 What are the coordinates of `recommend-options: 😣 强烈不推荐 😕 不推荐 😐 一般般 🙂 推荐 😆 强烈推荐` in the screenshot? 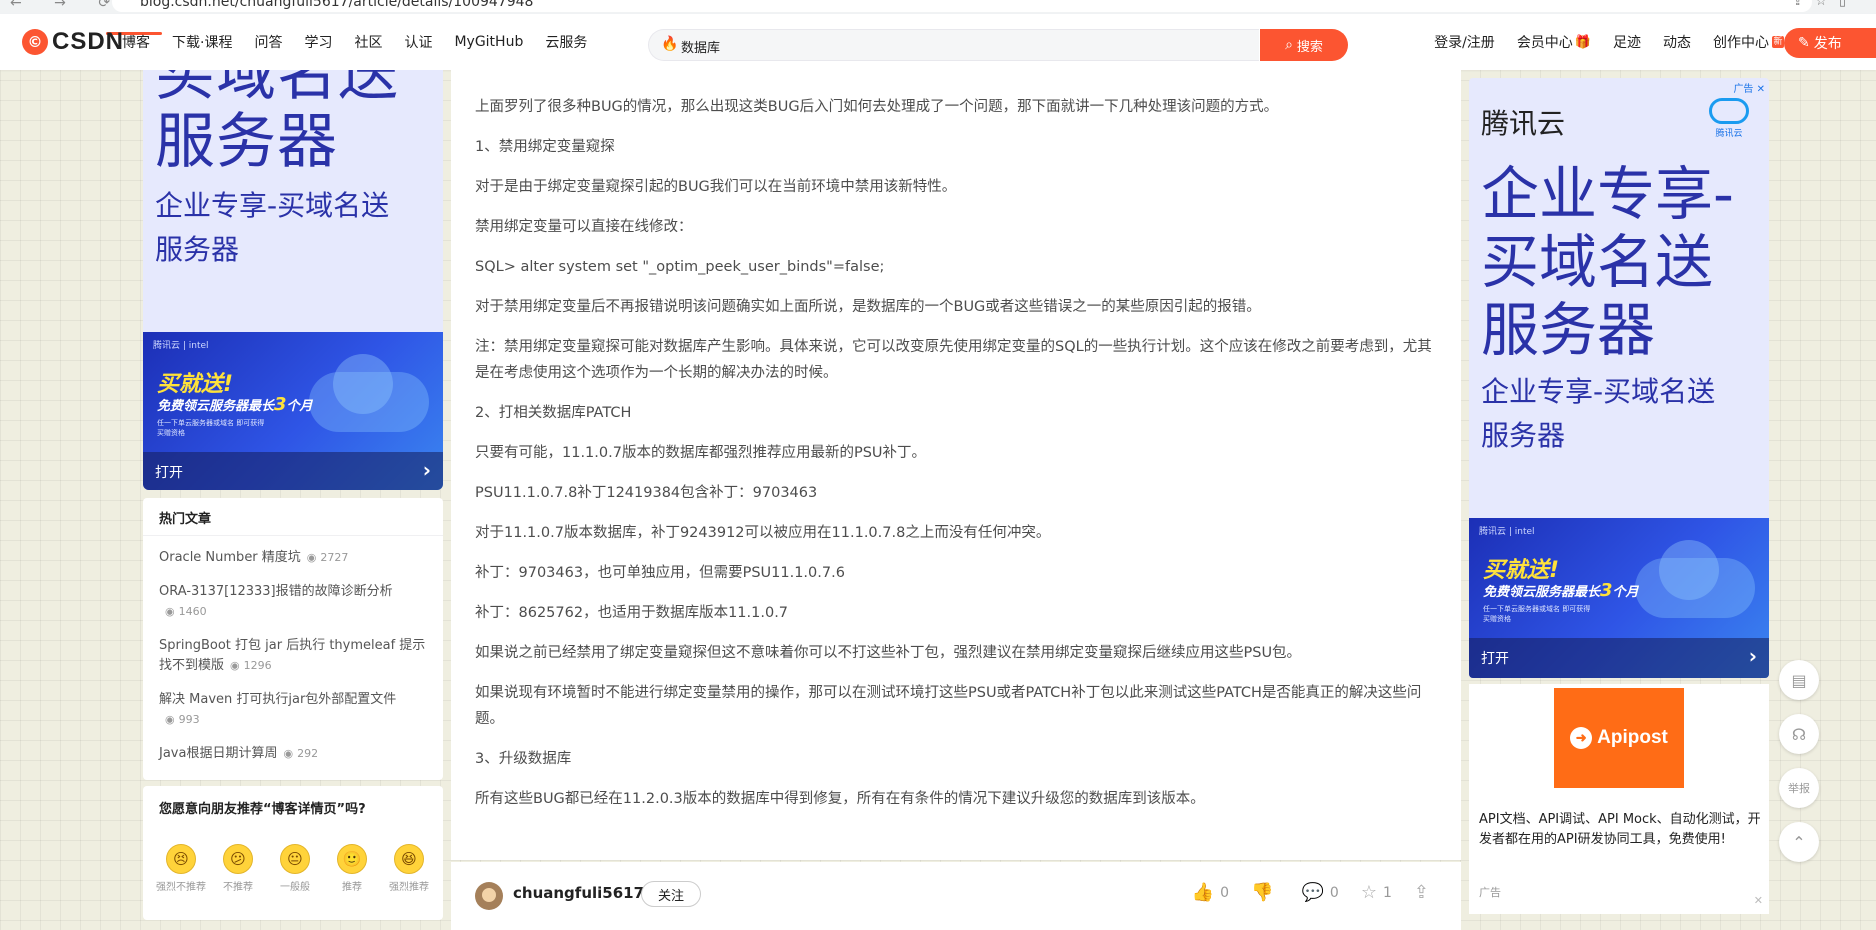 It's located at (295, 868).